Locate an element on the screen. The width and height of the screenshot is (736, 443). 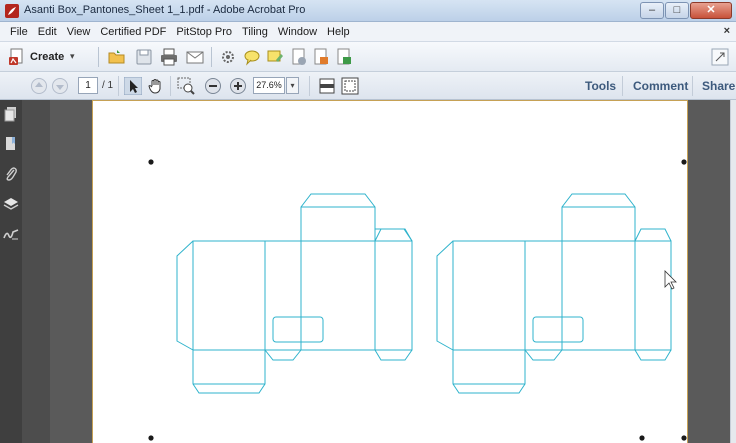
create-pdf-icon is located at coordinates (17, 57).